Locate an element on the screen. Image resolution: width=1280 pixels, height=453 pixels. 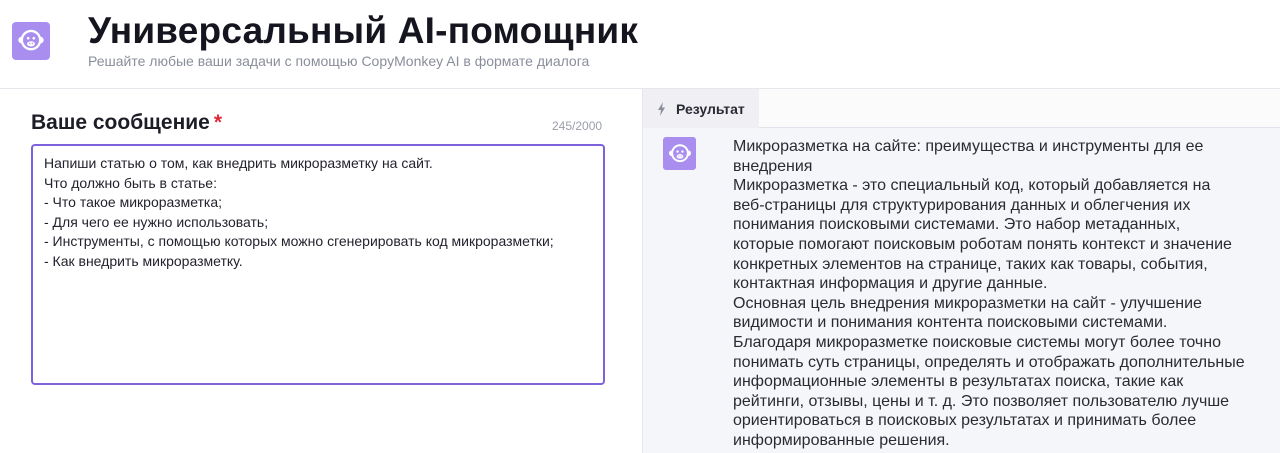
textarea-line: - Для чего ее нужно использовать; is located at coordinates (156, 221).